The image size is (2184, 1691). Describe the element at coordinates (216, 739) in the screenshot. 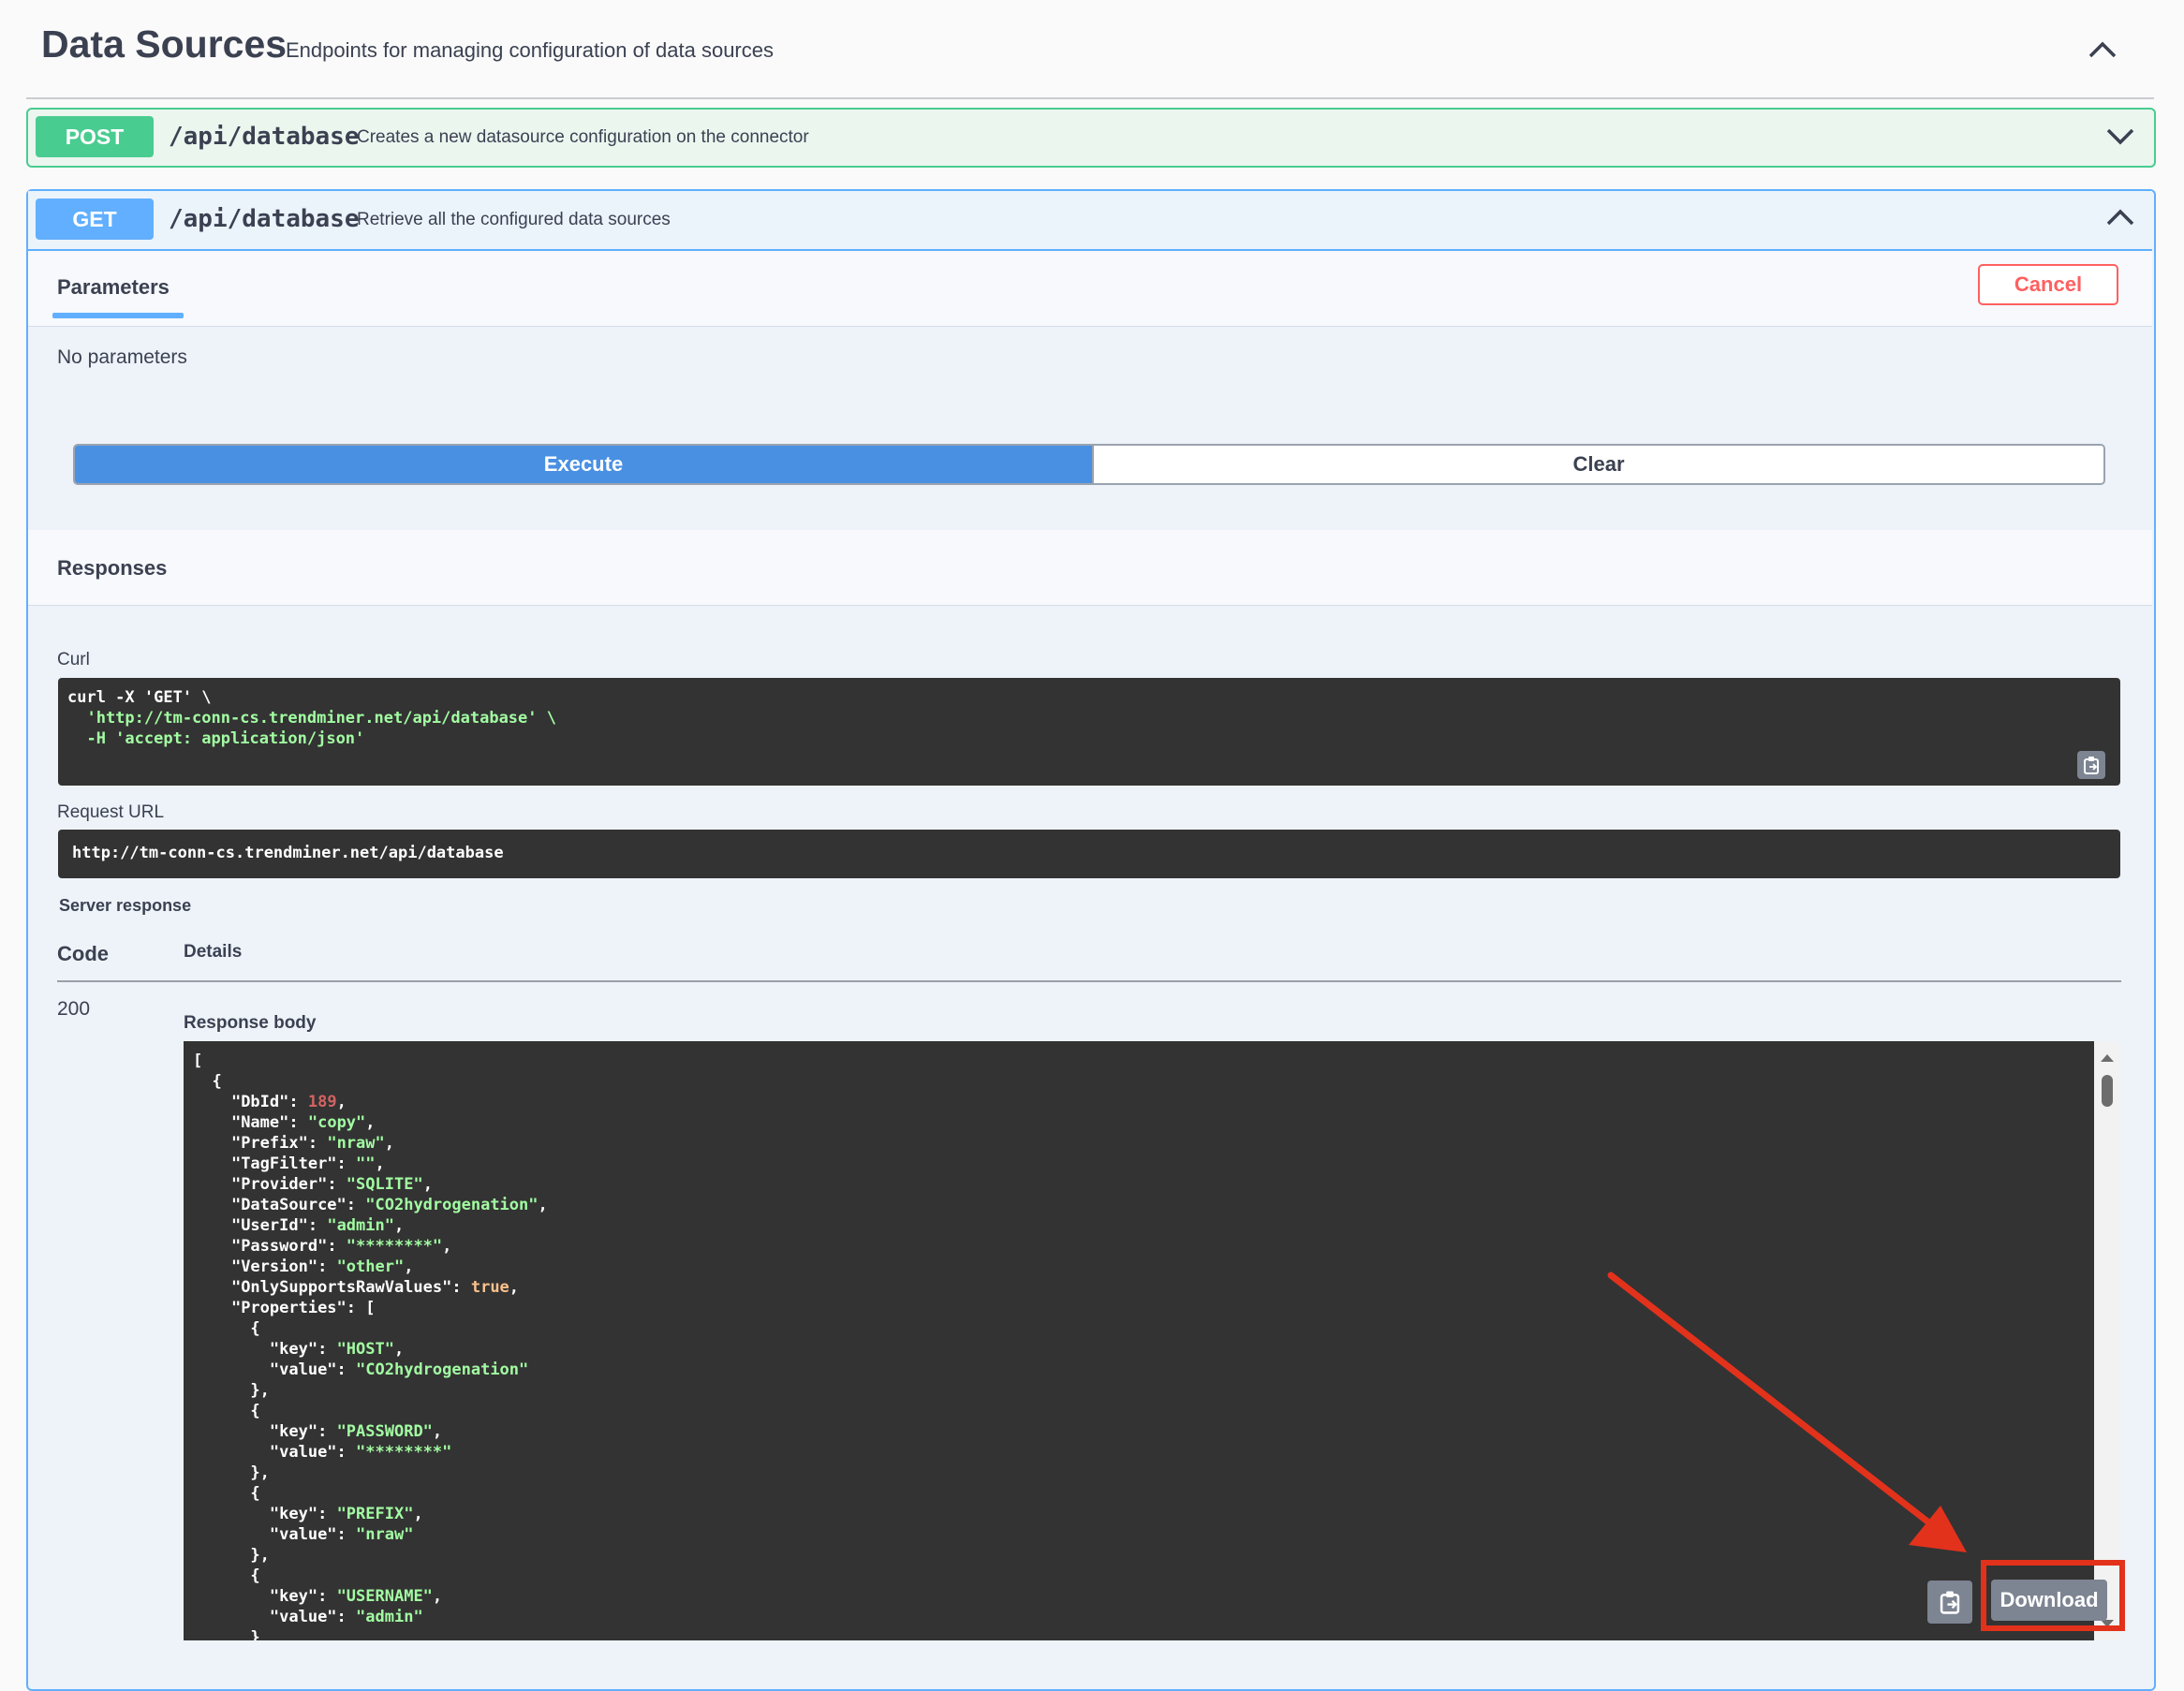

I see `curl-line: -H 'accept: application/json'` at that location.